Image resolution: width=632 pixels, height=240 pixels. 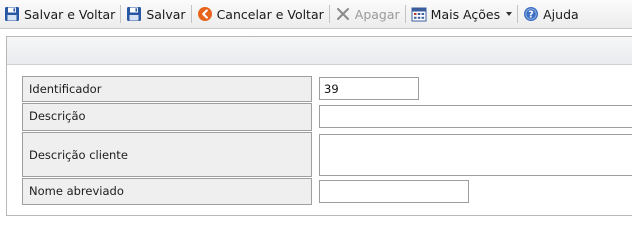 I want to click on help-label: Ajuda, so click(x=561, y=14).